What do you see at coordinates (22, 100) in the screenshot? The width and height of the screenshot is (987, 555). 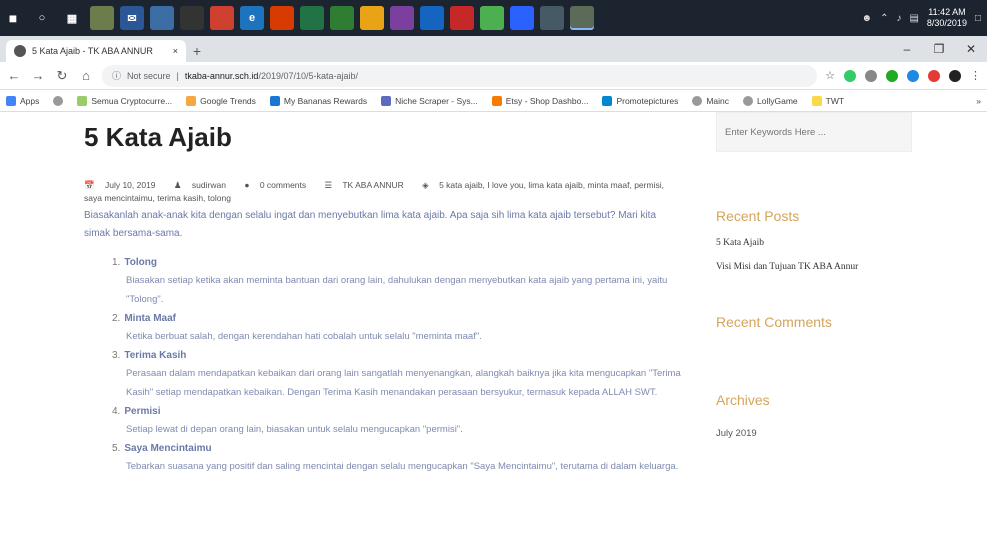 I see `bookmark-apps: Apps` at bounding box center [22, 100].